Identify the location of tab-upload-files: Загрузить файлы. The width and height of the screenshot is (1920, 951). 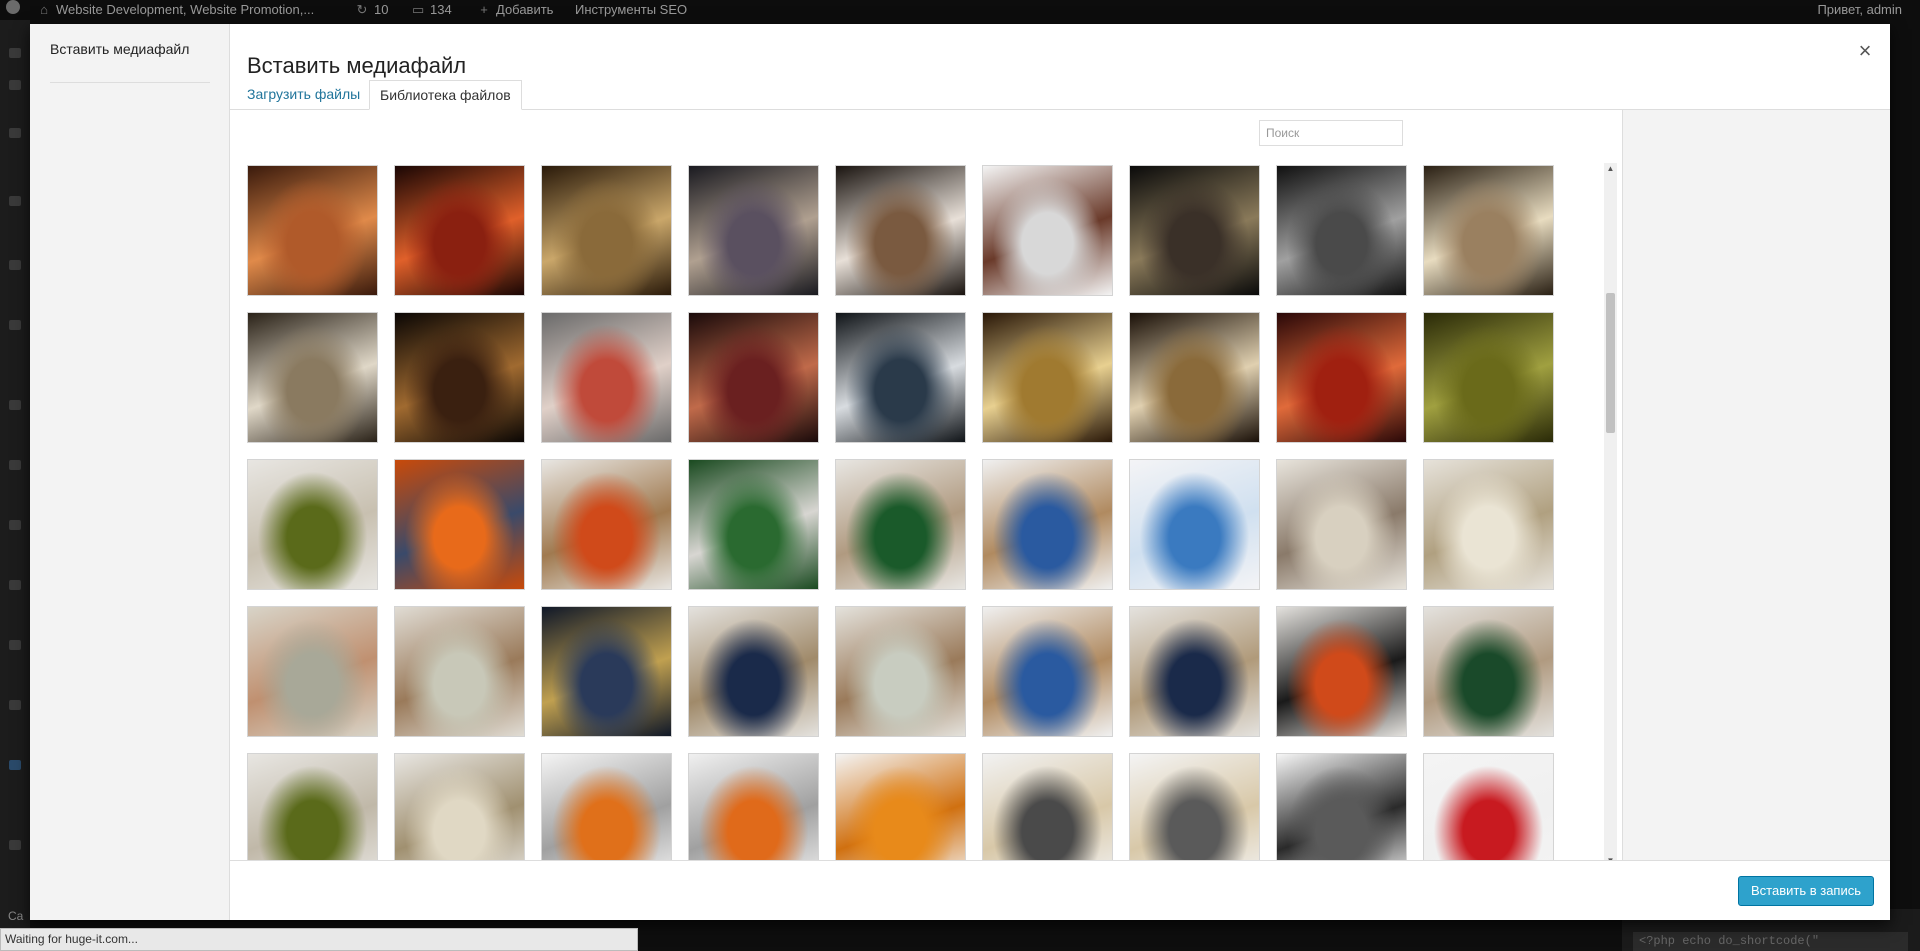
(303, 94).